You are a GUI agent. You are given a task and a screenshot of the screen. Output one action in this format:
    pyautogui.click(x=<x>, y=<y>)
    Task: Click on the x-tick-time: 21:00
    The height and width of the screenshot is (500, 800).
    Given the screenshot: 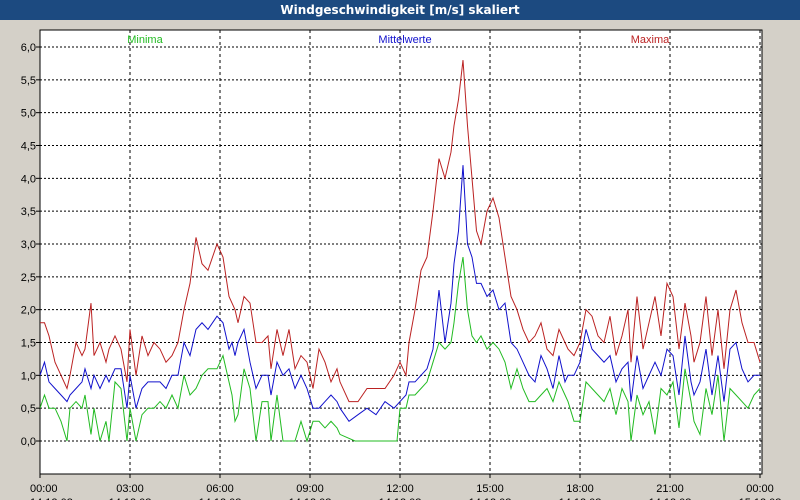 What is the action you would take?
    pyautogui.click(x=670, y=489)
    